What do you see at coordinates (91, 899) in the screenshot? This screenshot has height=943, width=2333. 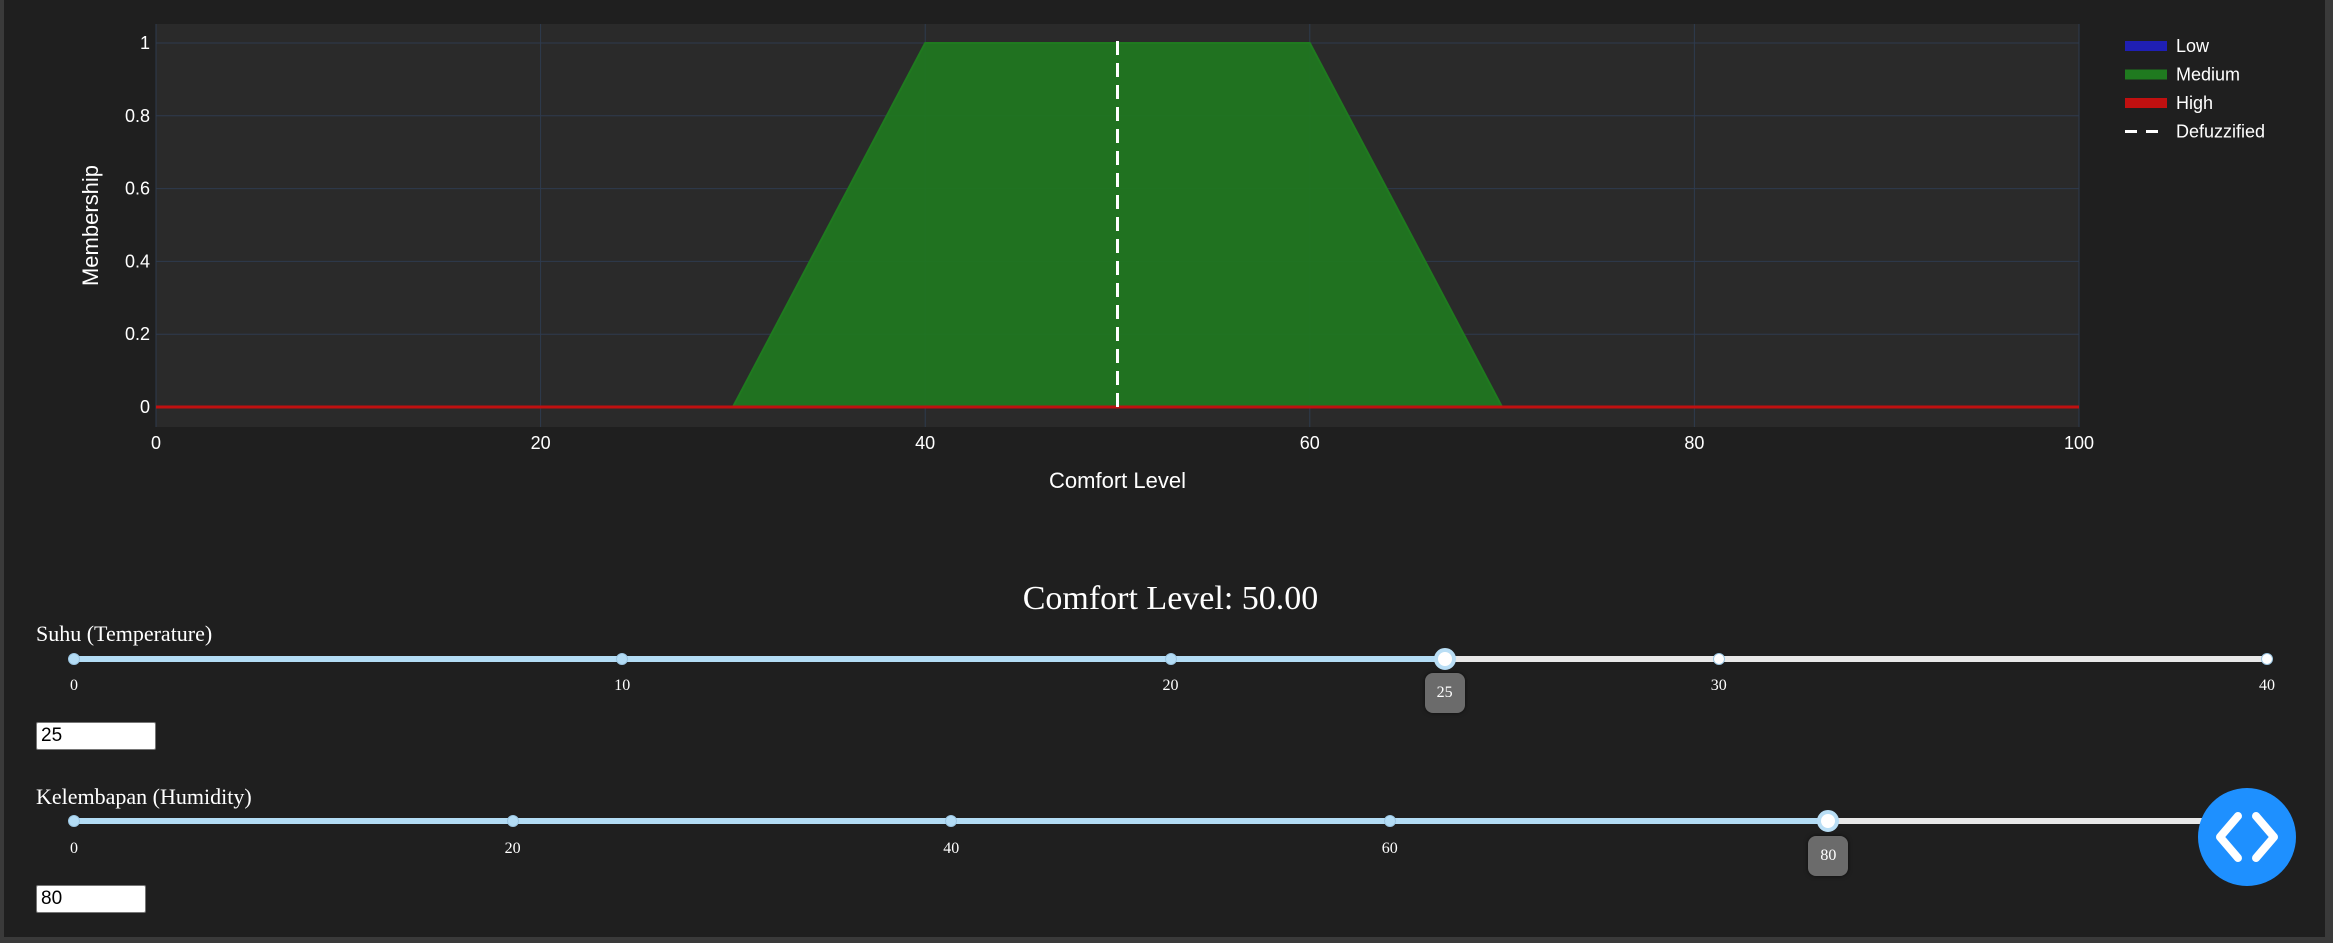 I see `humidity-input` at bounding box center [91, 899].